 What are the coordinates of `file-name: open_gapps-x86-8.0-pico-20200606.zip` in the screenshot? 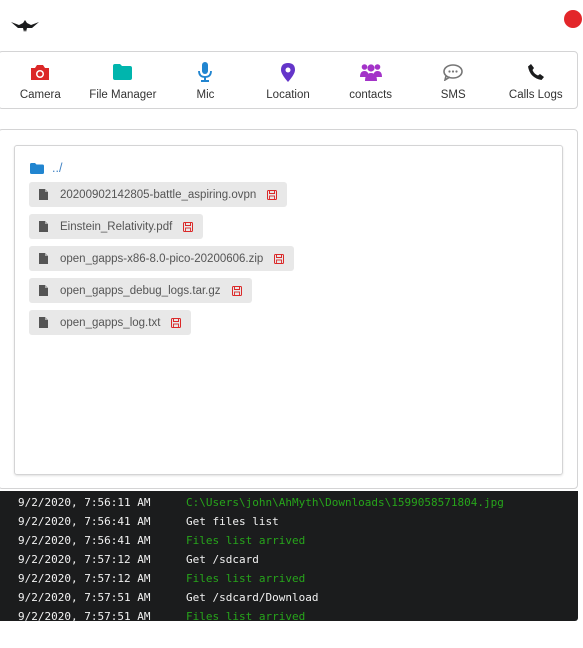 It's located at (162, 258).